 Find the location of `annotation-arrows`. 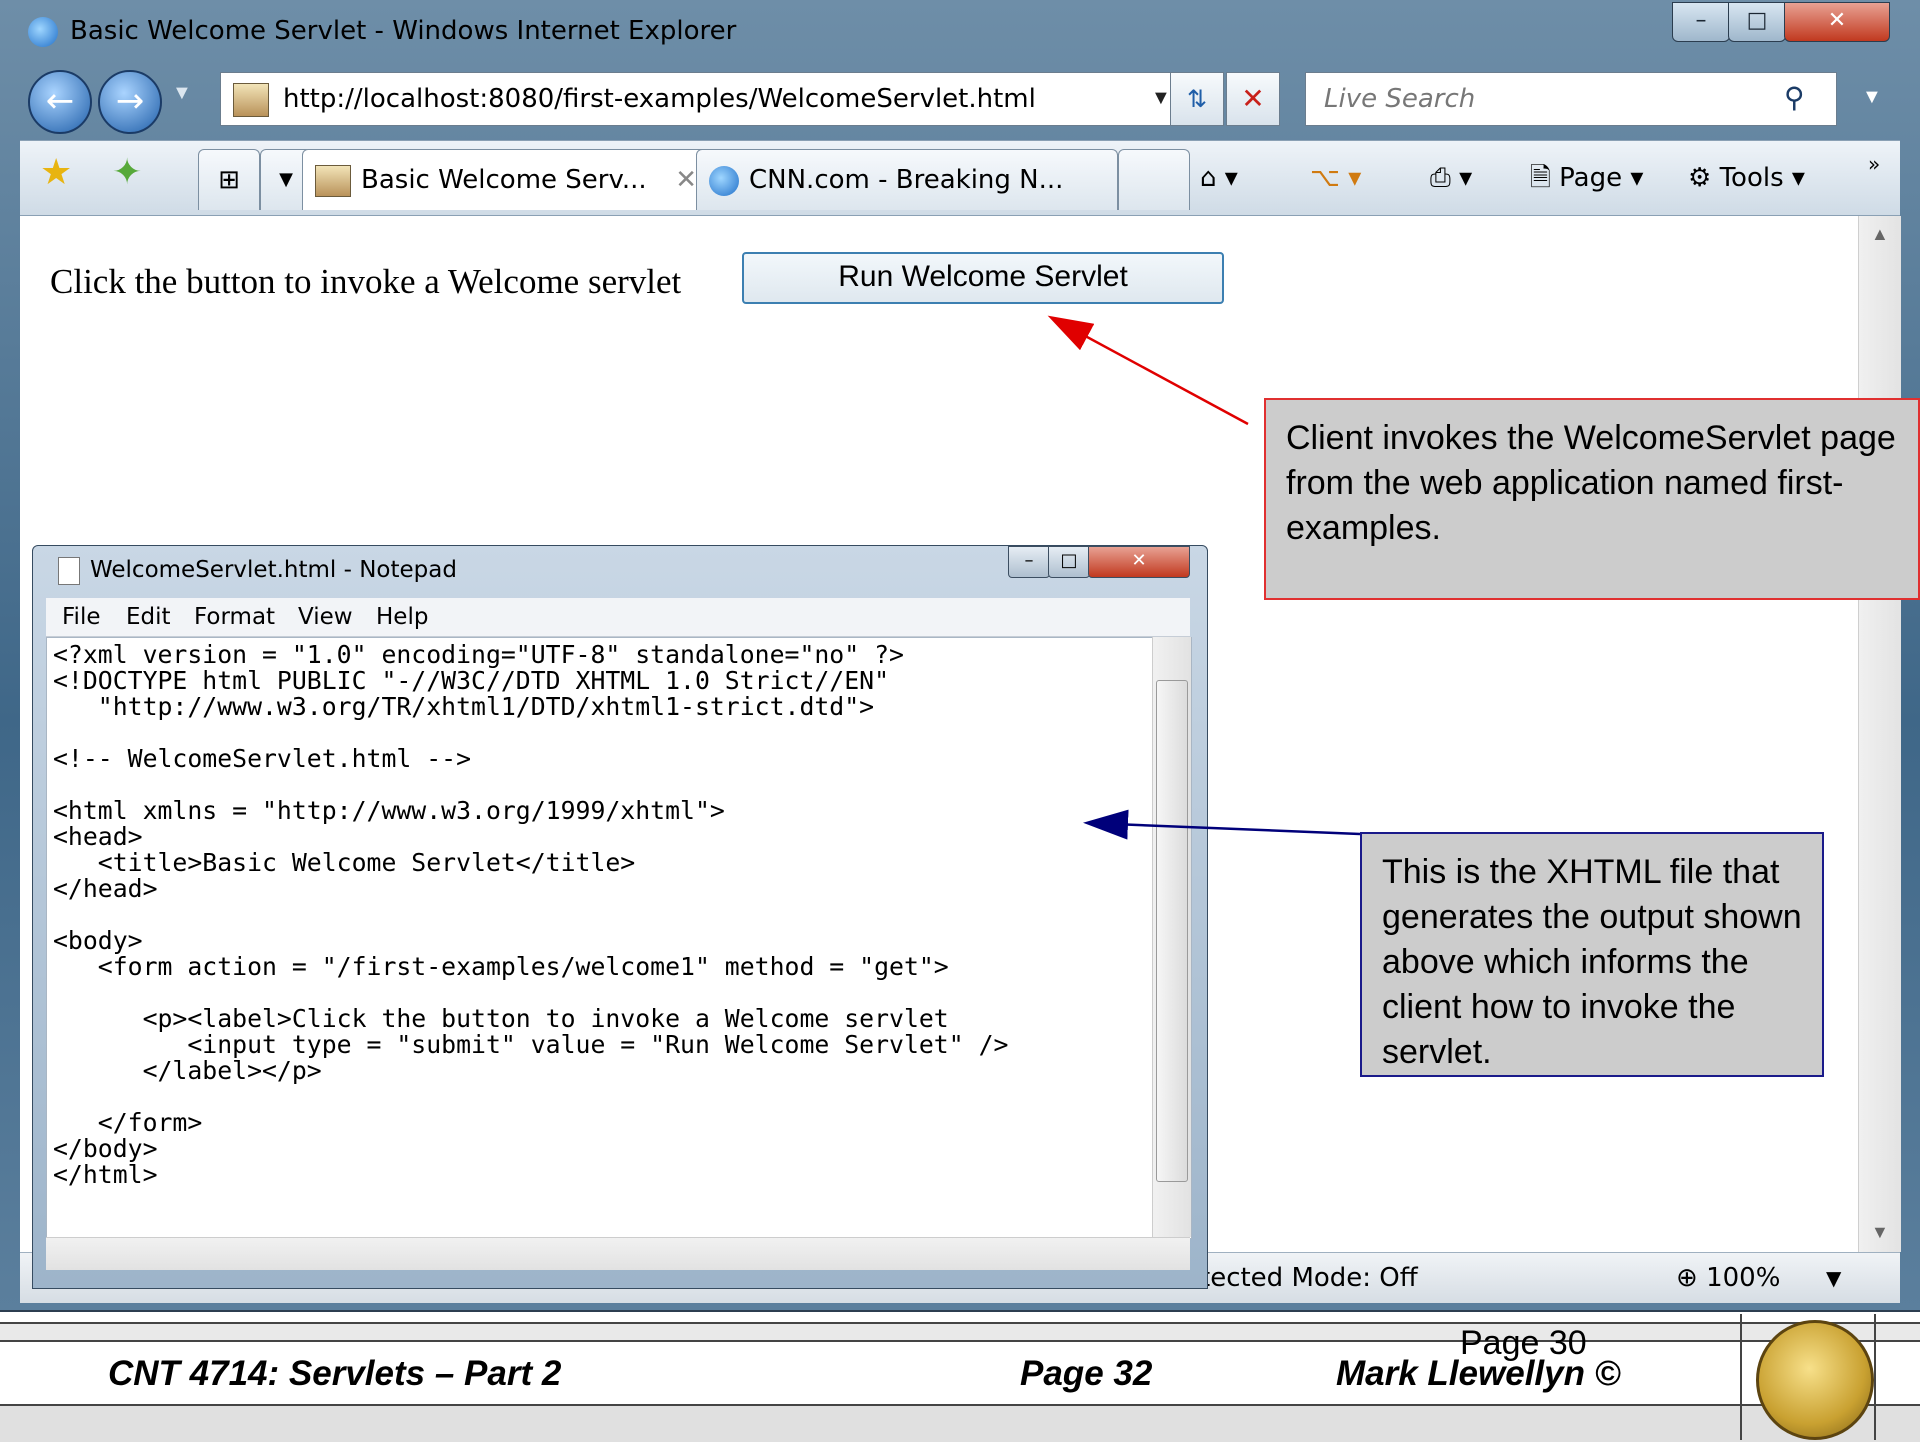

annotation-arrows is located at coordinates (1204, 577).